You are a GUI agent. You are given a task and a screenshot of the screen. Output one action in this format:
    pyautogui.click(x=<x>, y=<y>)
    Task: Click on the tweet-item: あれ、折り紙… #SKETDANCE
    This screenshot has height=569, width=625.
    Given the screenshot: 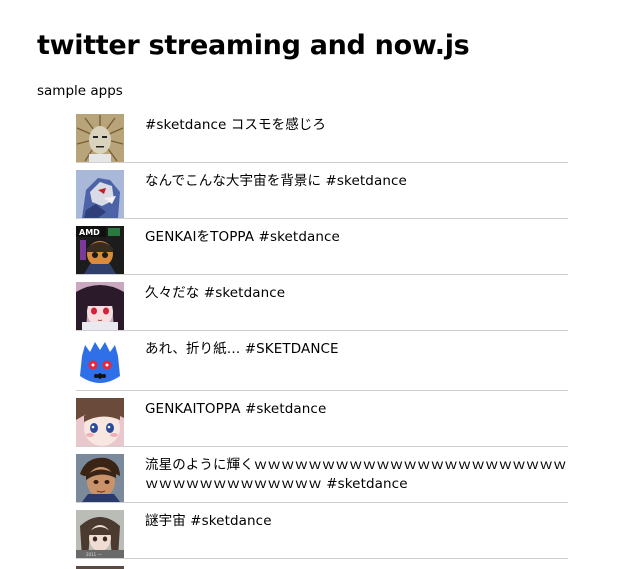 What is the action you would take?
    pyautogui.click(x=322, y=364)
    